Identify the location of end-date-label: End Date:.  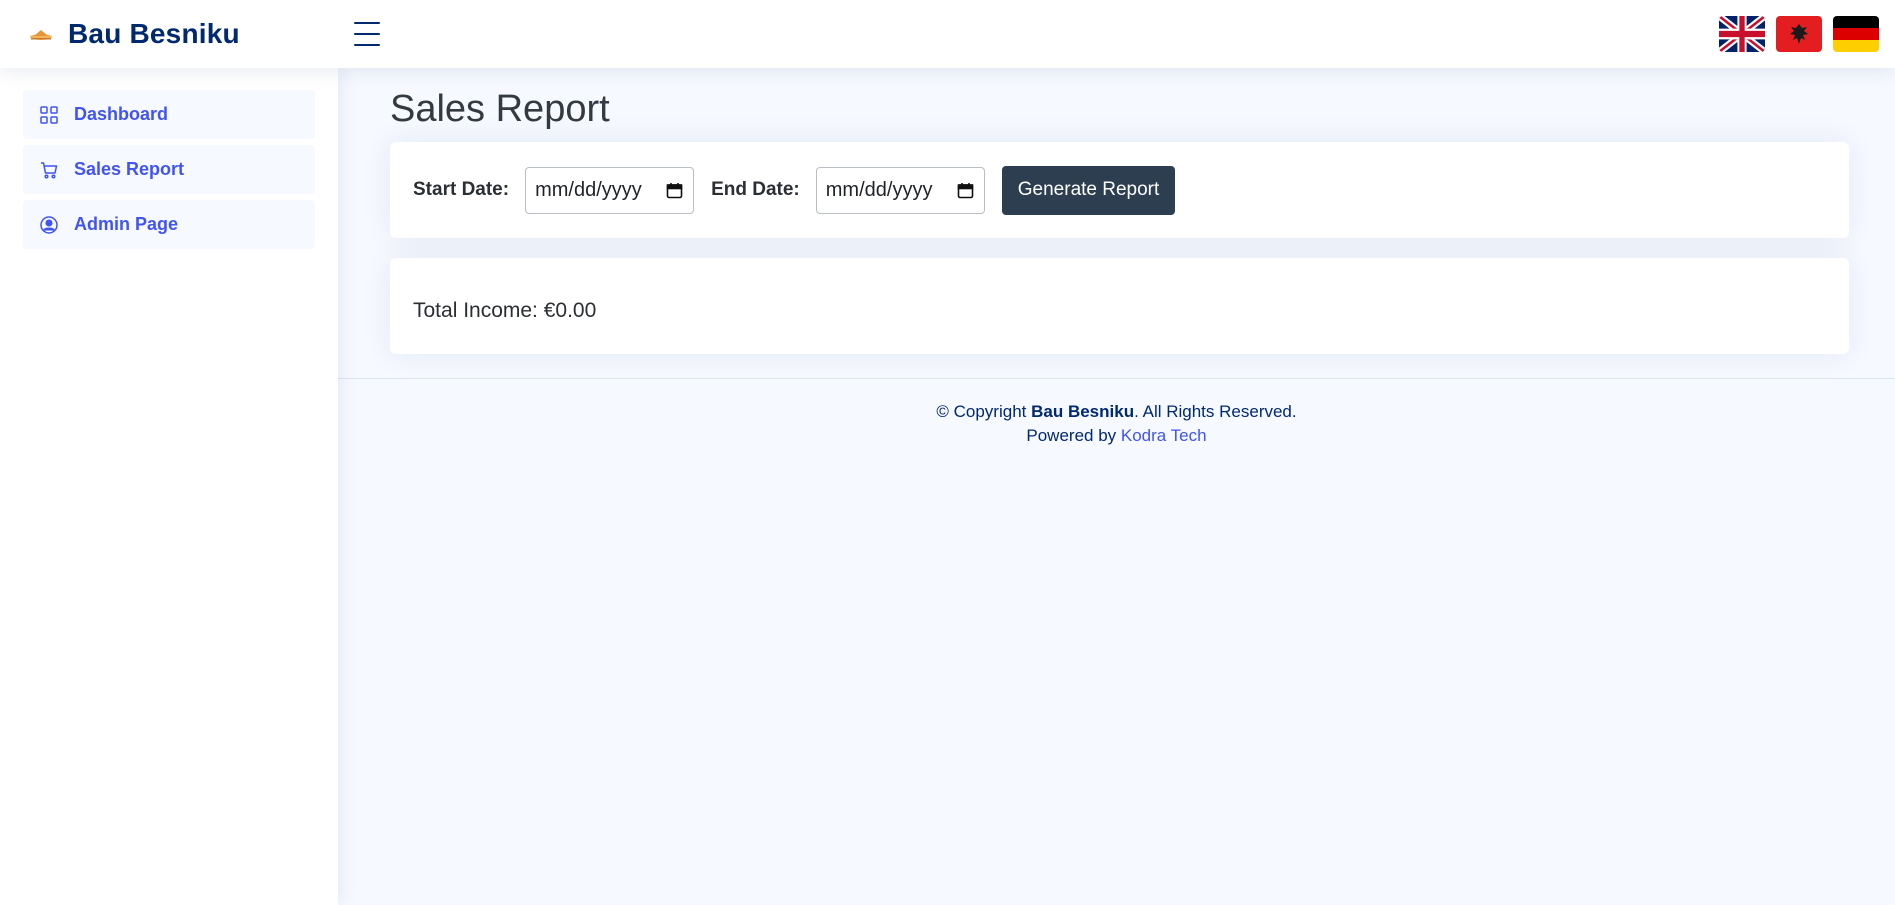
(755, 189).